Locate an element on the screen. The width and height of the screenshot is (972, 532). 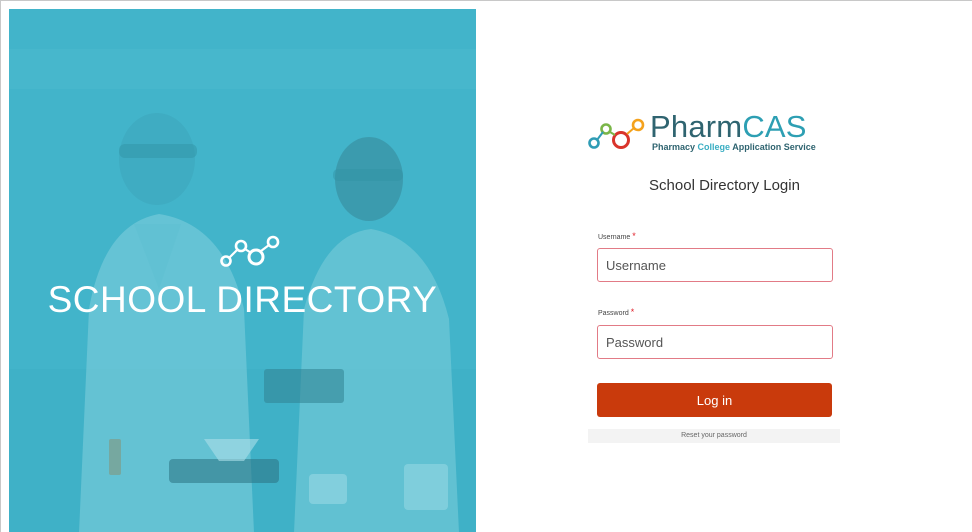
brand-name-cas: CAS is located at coordinates (774, 126).